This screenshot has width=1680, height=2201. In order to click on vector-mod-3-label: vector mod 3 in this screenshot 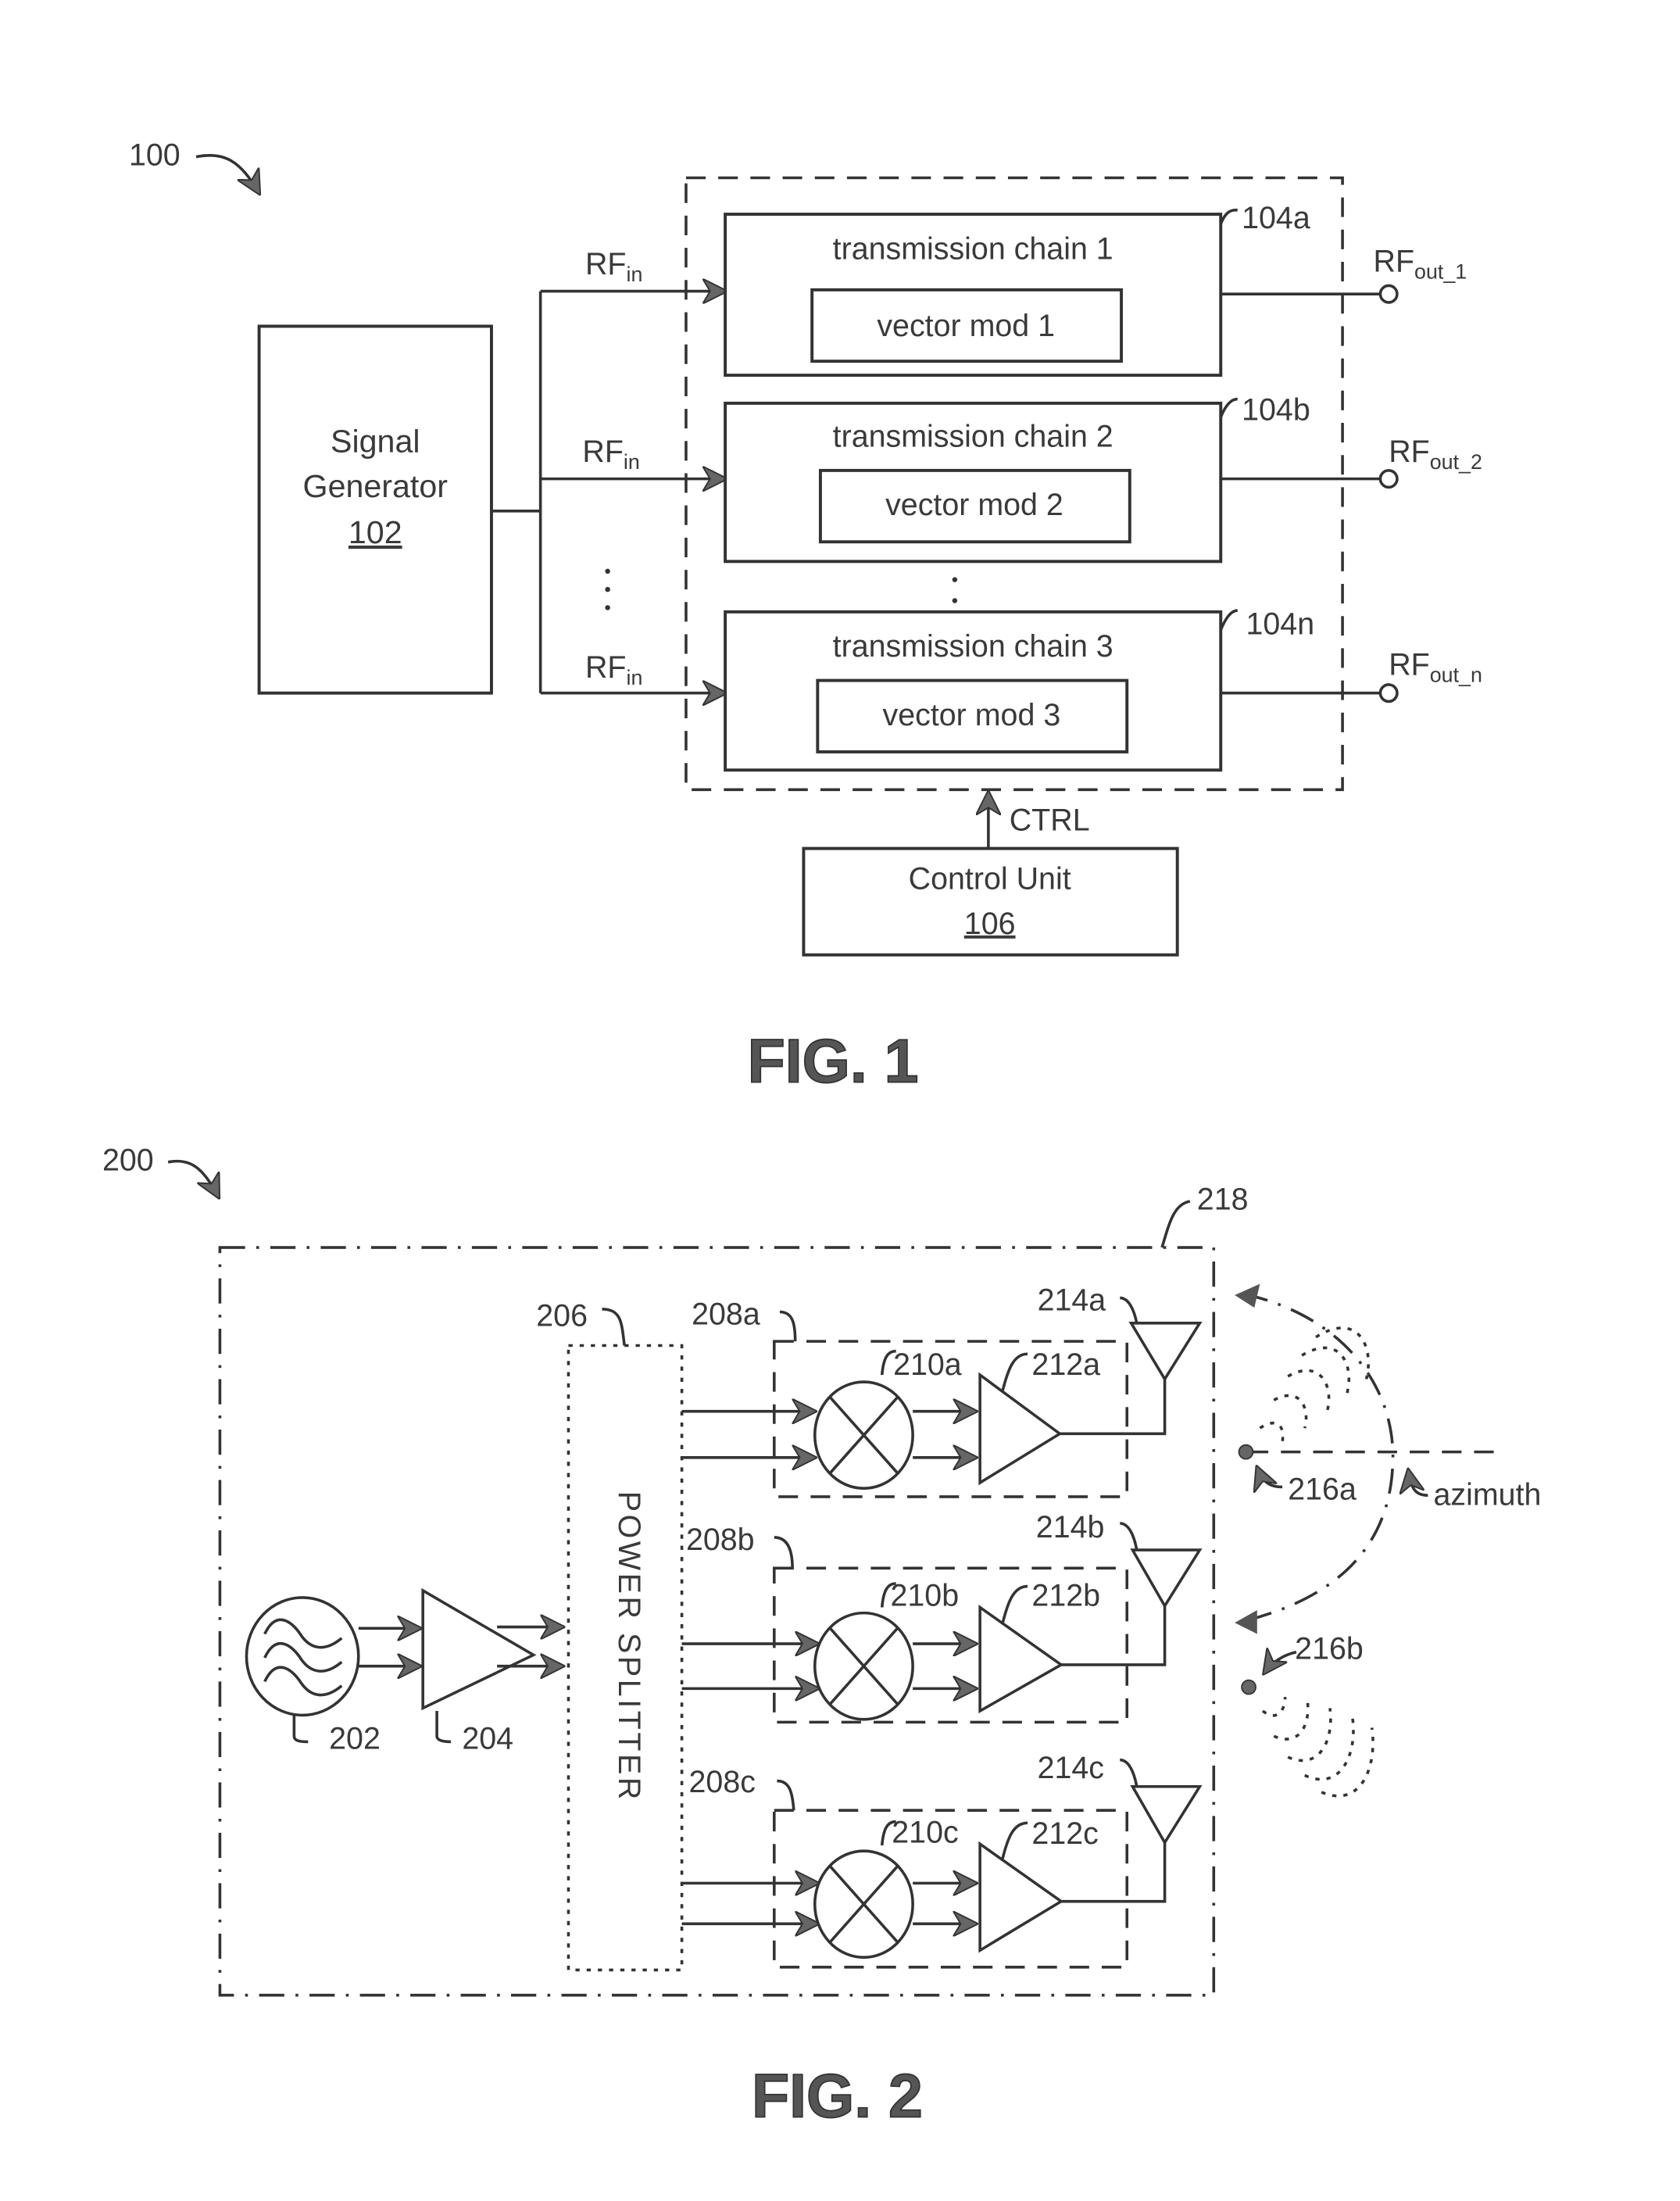, I will do `click(972, 715)`.